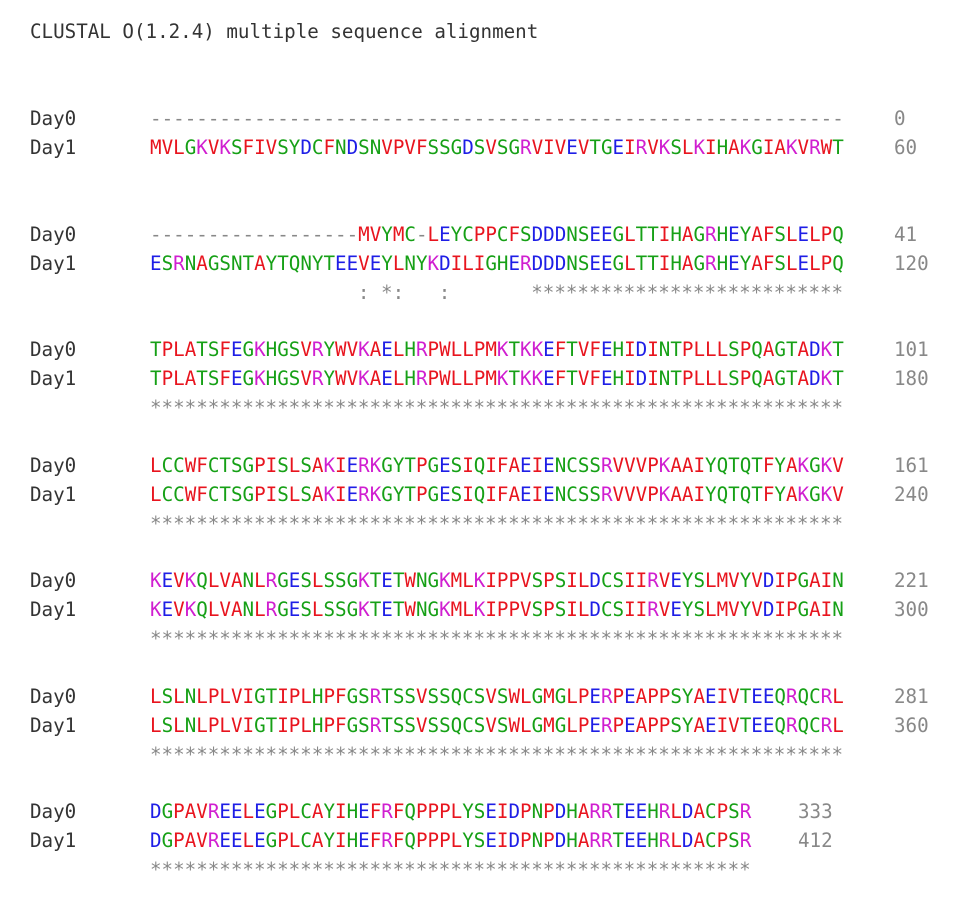 This screenshot has height=904, width=960. I want to click on residue-count: 0, so click(900, 118).